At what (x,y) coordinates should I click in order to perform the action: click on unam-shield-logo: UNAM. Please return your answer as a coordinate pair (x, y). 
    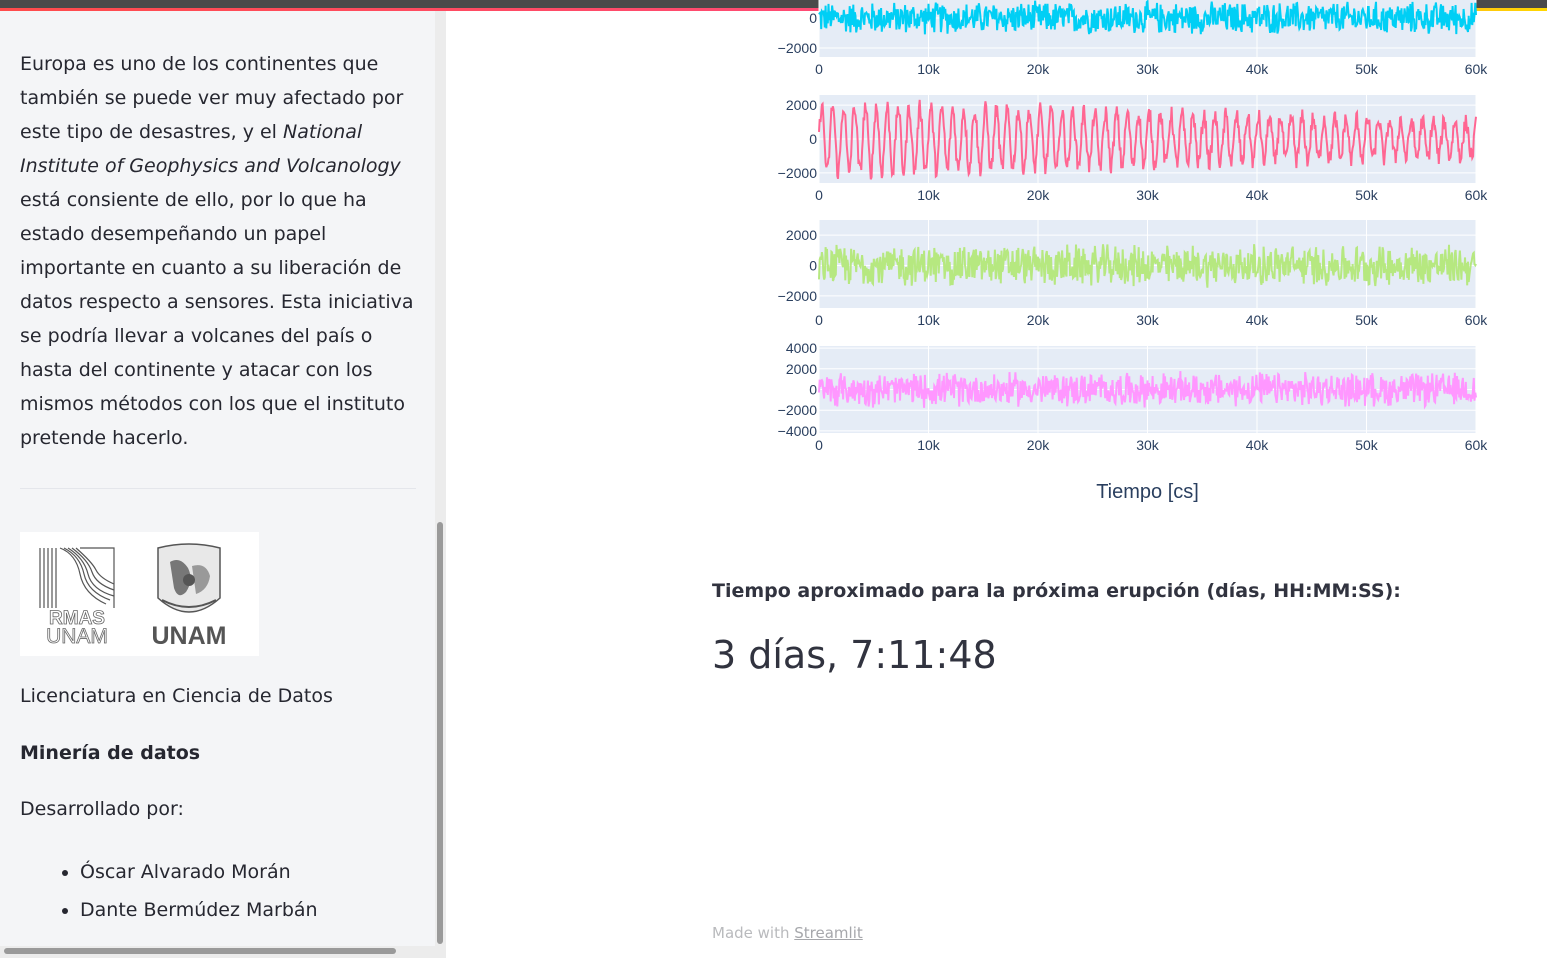
    Looking at the image, I should click on (189, 595).